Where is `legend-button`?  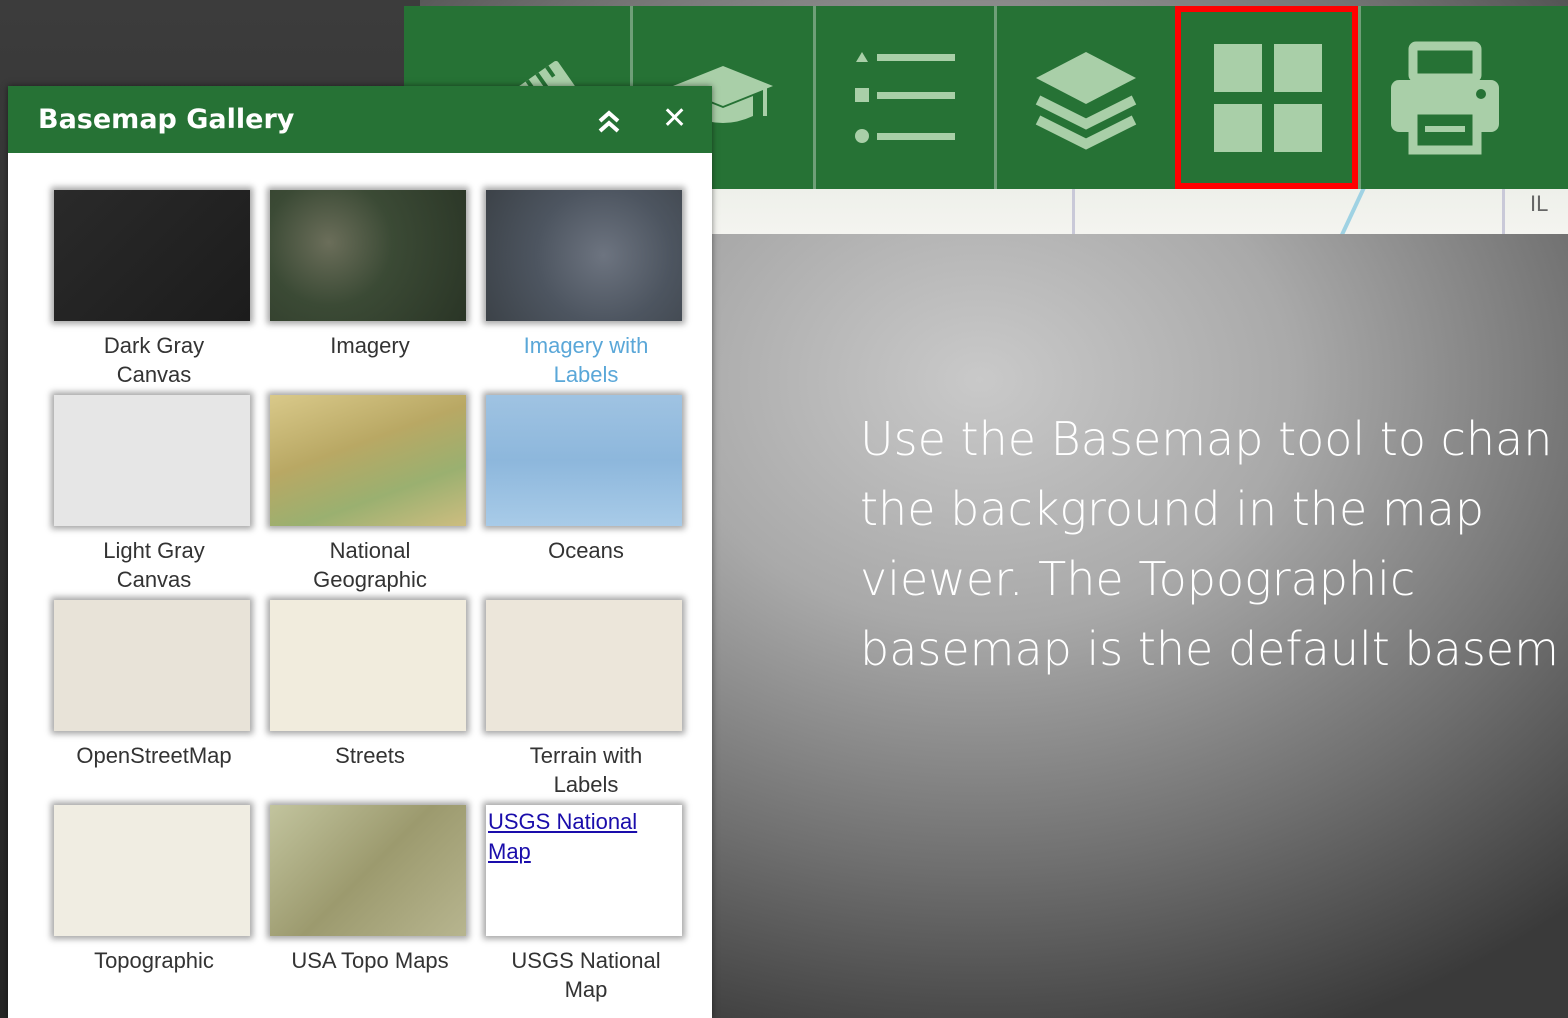
legend-button is located at coordinates (903, 97).